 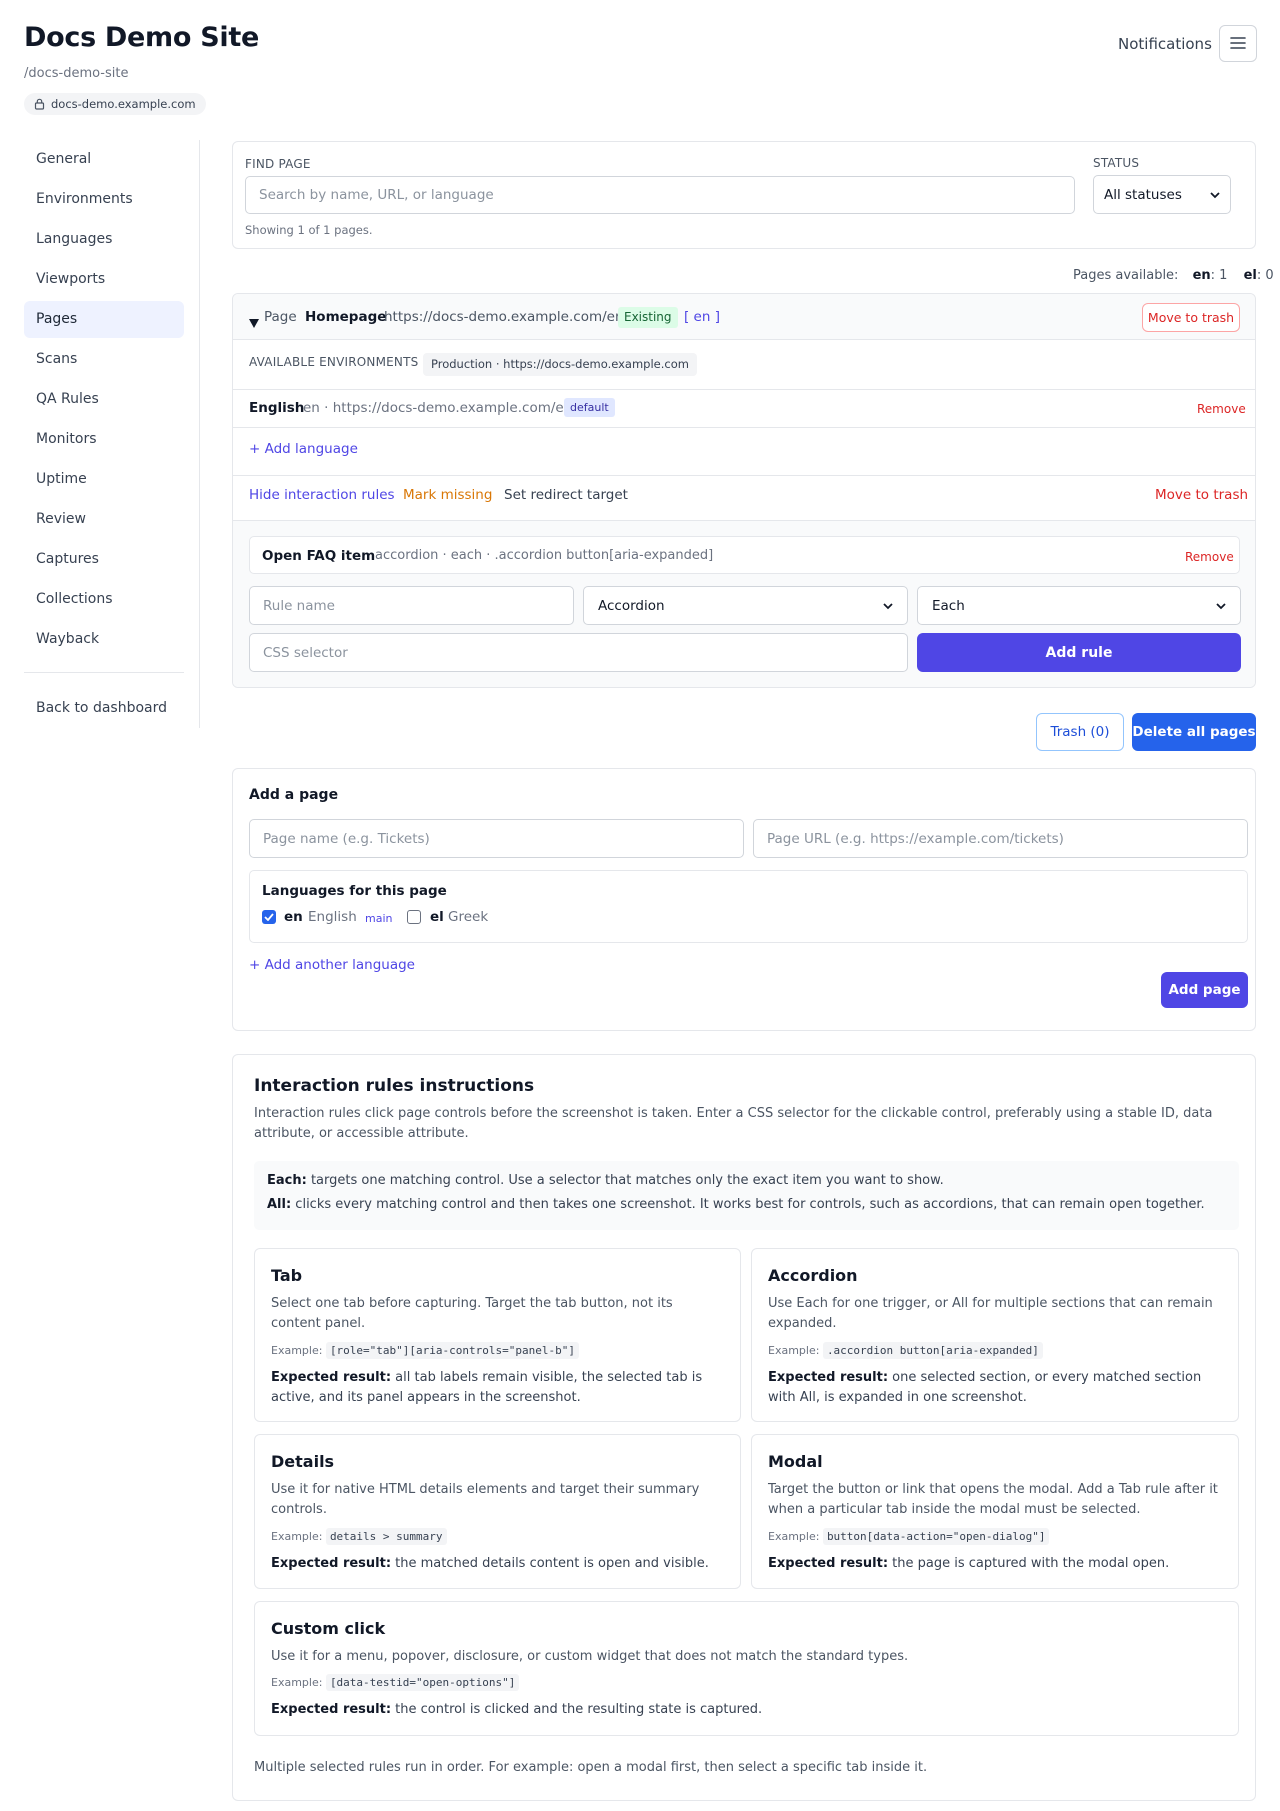 What do you see at coordinates (1079, 652) in the screenshot?
I see `add-rule-button: Add rule` at bounding box center [1079, 652].